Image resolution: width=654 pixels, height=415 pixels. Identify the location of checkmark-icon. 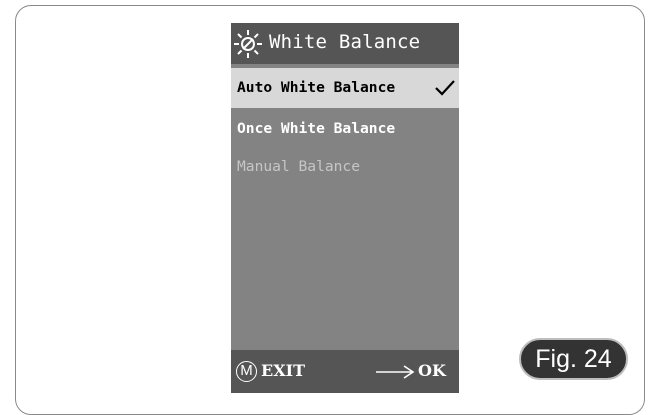
(445, 88).